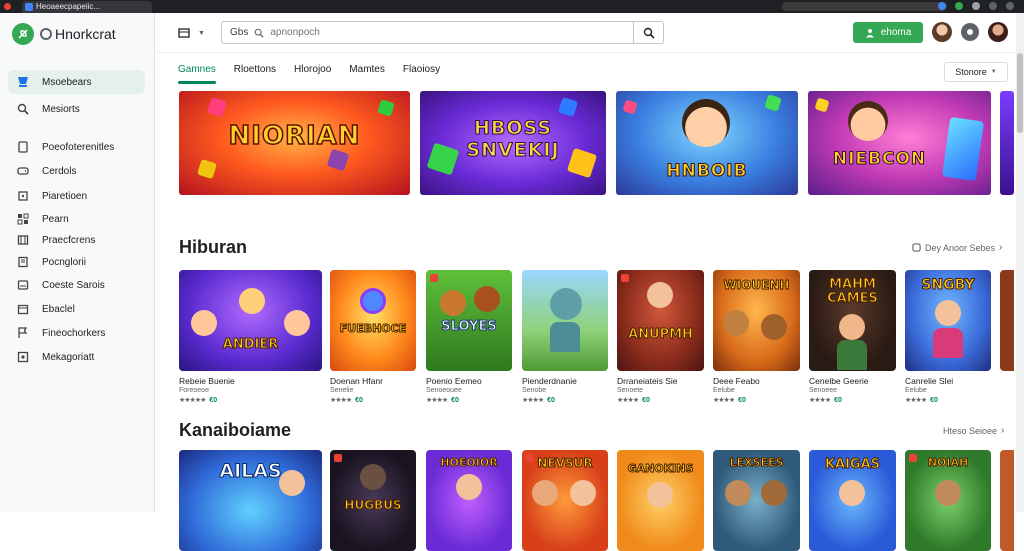  What do you see at coordinates (76, 285) in the screenshot?
I see `sidebar-item-car: Coeste Sarois` at bounding box center [76, 285].